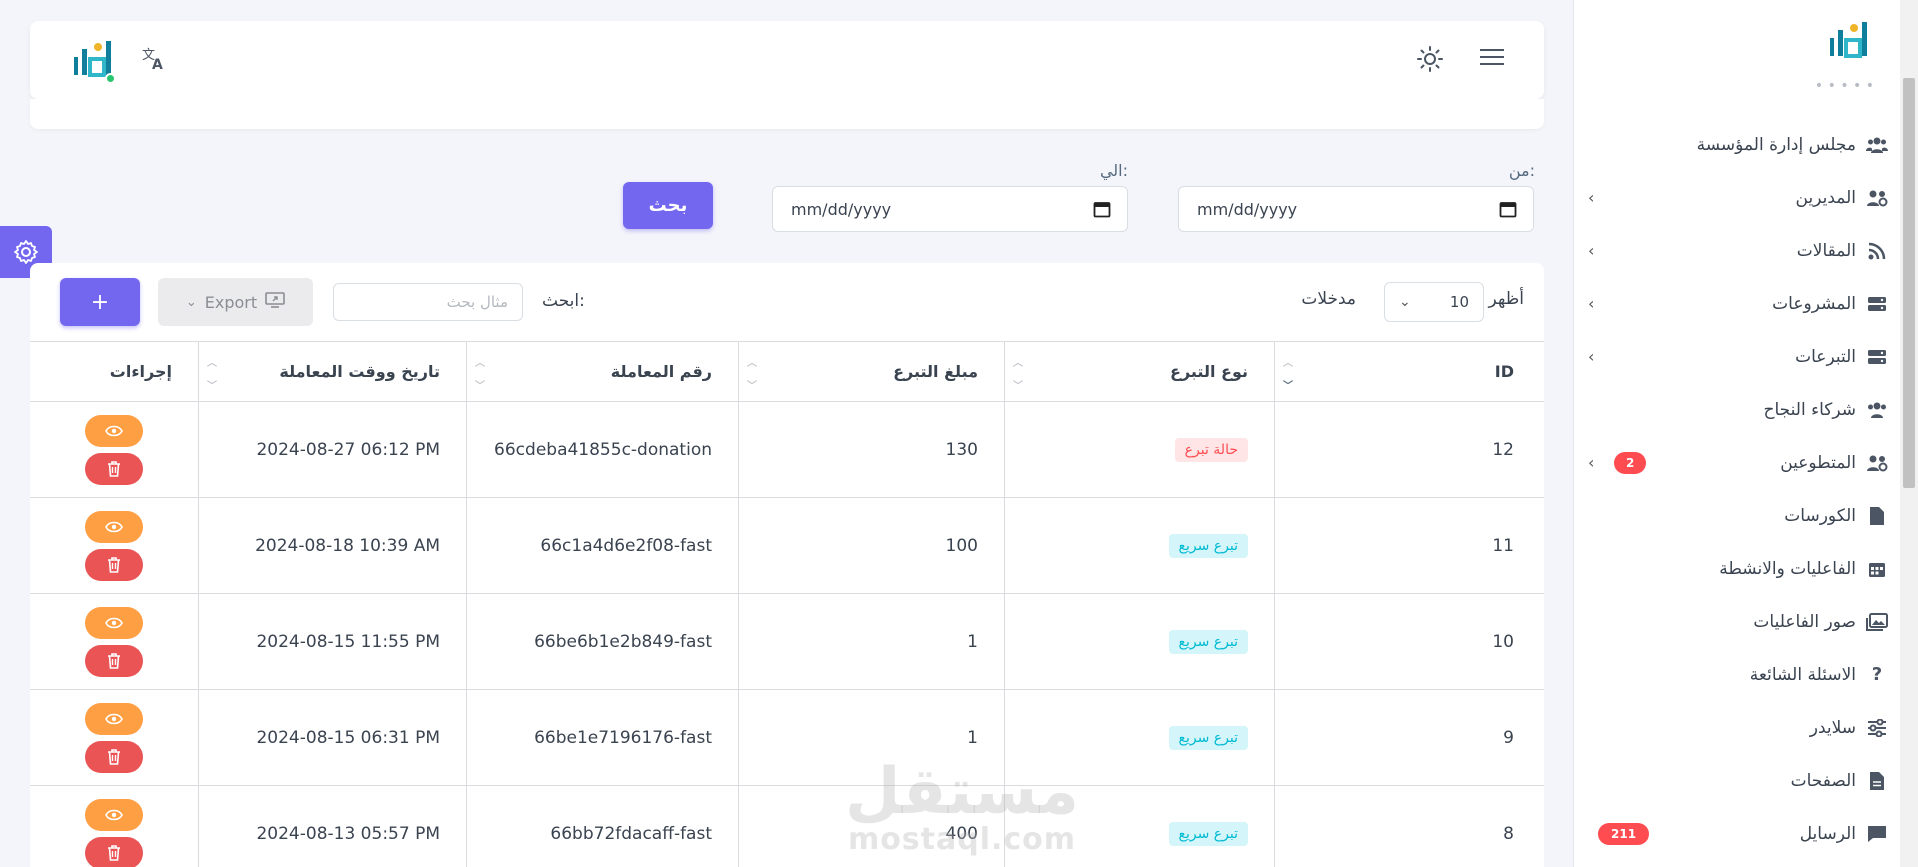  Describe the element at coordinates (871, 371) in the screenshot. I see `column-header-amount: مبلغ التبرع ︿ ﹀` at that location.